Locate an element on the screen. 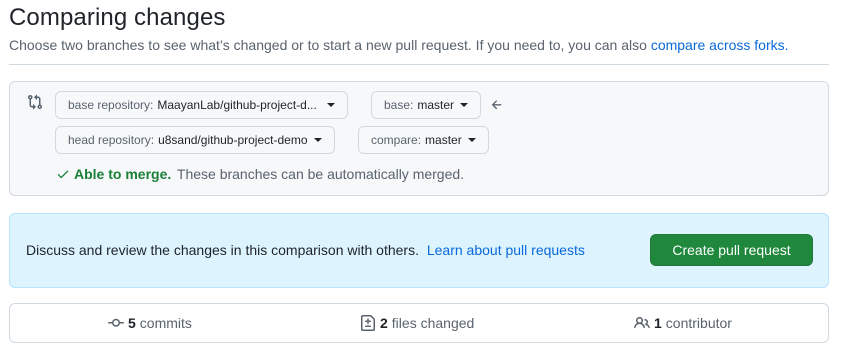  commits-count: 5 is located at coordinates (132, 323).